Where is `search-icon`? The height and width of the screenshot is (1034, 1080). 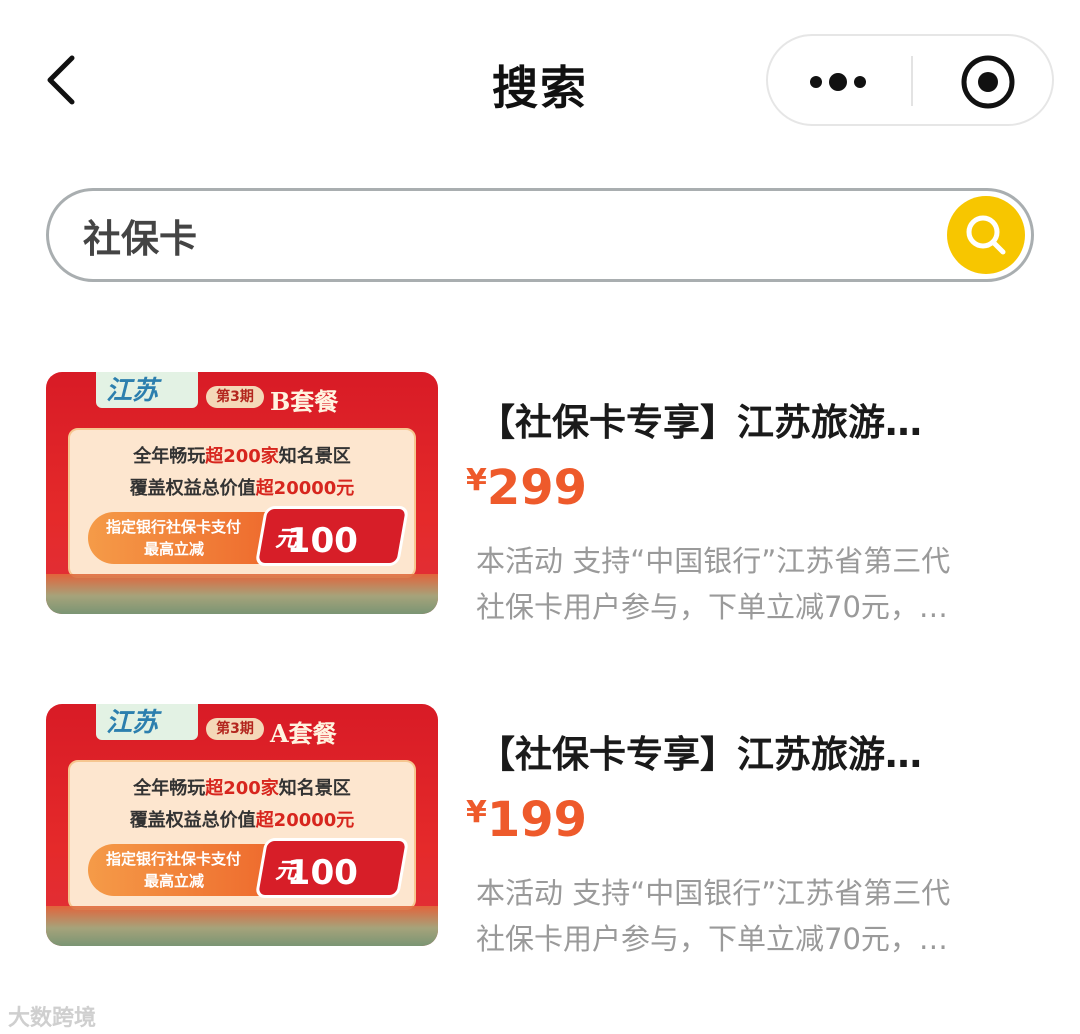 search-icon is located at coordinates (986, 235).